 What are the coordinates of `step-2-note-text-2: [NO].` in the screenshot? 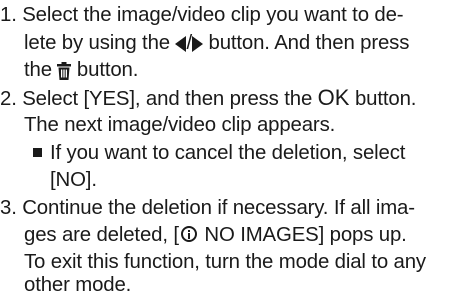 It's located at (73, 180).